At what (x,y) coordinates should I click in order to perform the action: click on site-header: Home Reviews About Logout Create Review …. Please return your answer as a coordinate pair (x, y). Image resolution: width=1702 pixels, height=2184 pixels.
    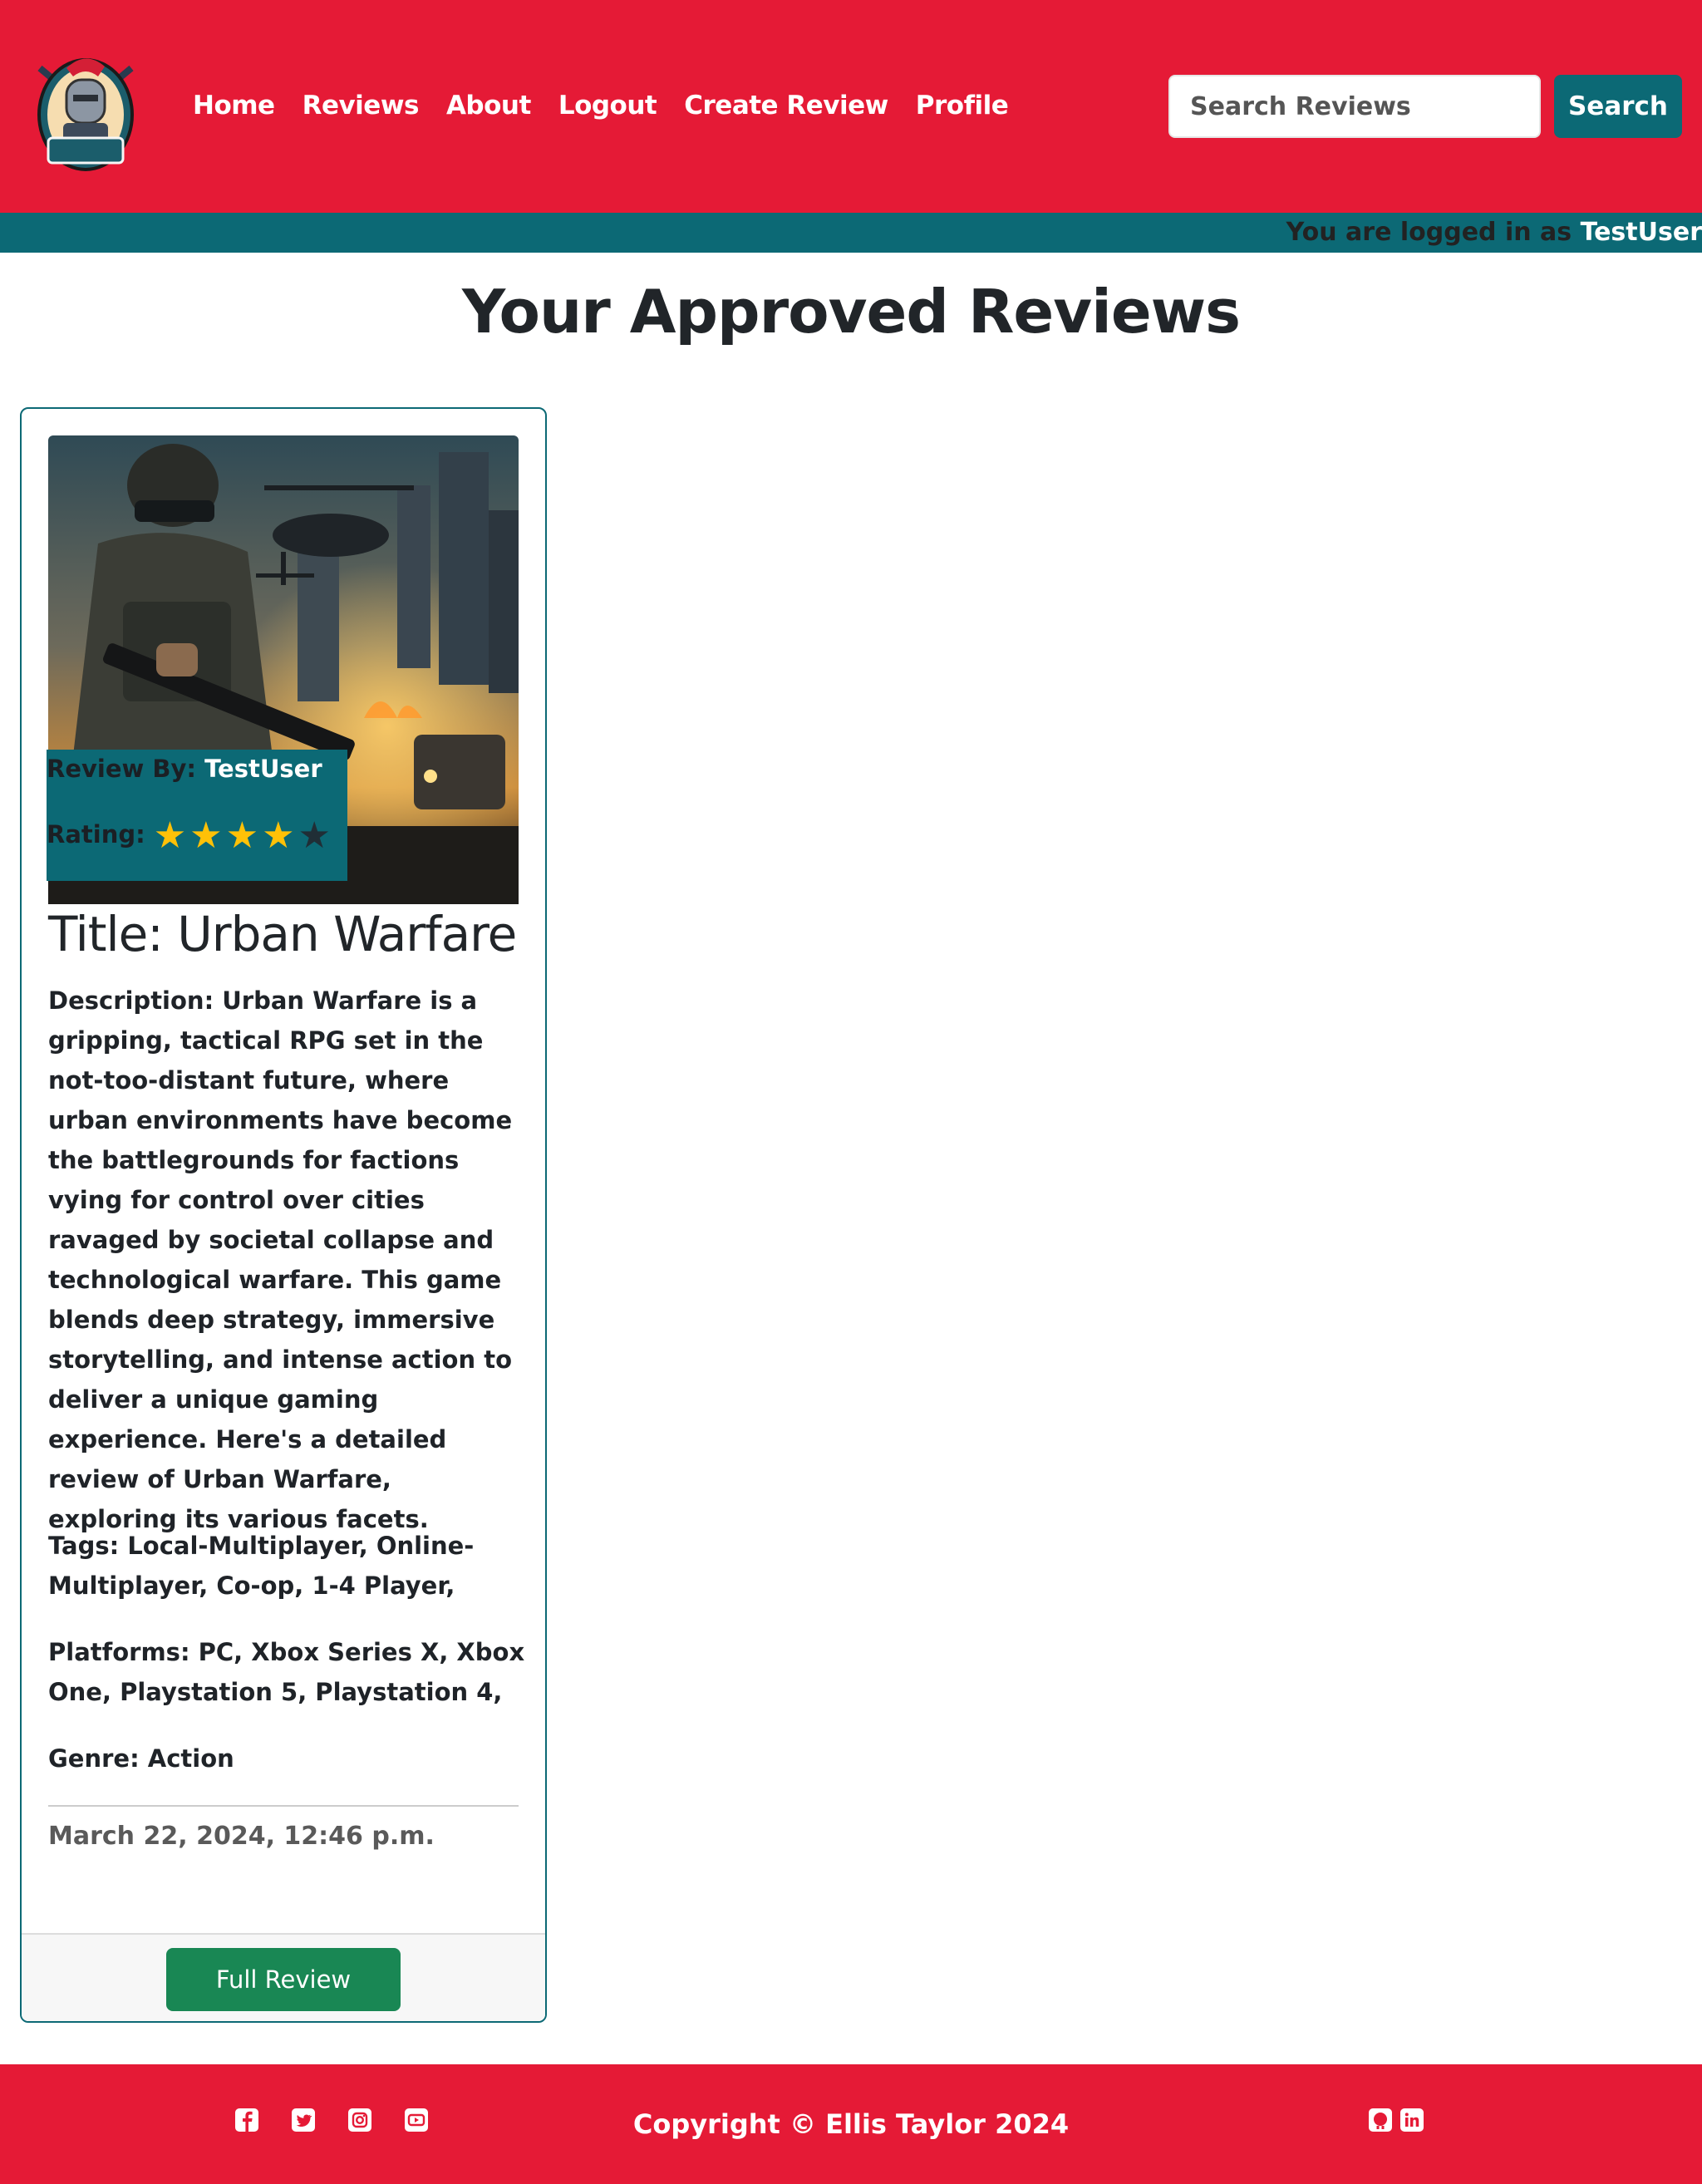
    Looking at the image, I should click on (851, 106).